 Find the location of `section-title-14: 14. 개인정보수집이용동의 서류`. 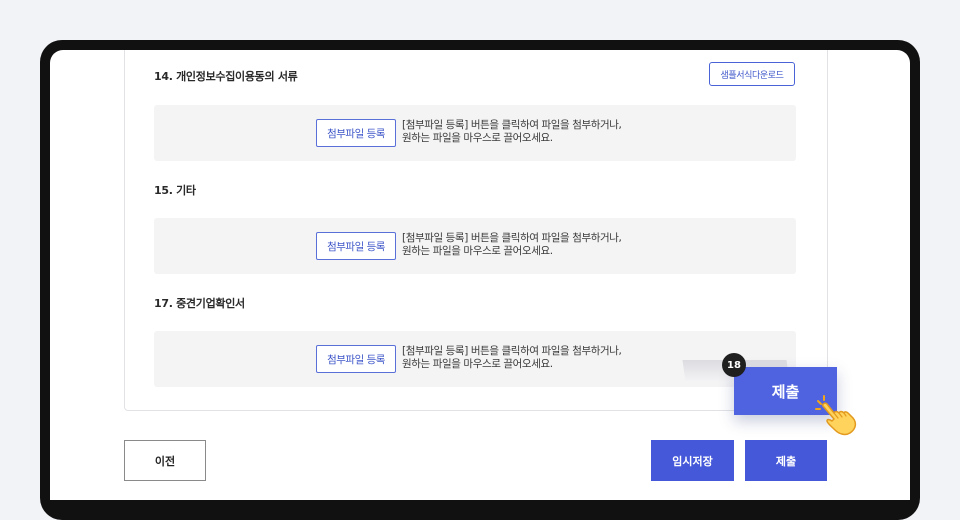

section-title-14: 14. 개인정보수집이용동의 서류 is located at coordinates (226, 76).